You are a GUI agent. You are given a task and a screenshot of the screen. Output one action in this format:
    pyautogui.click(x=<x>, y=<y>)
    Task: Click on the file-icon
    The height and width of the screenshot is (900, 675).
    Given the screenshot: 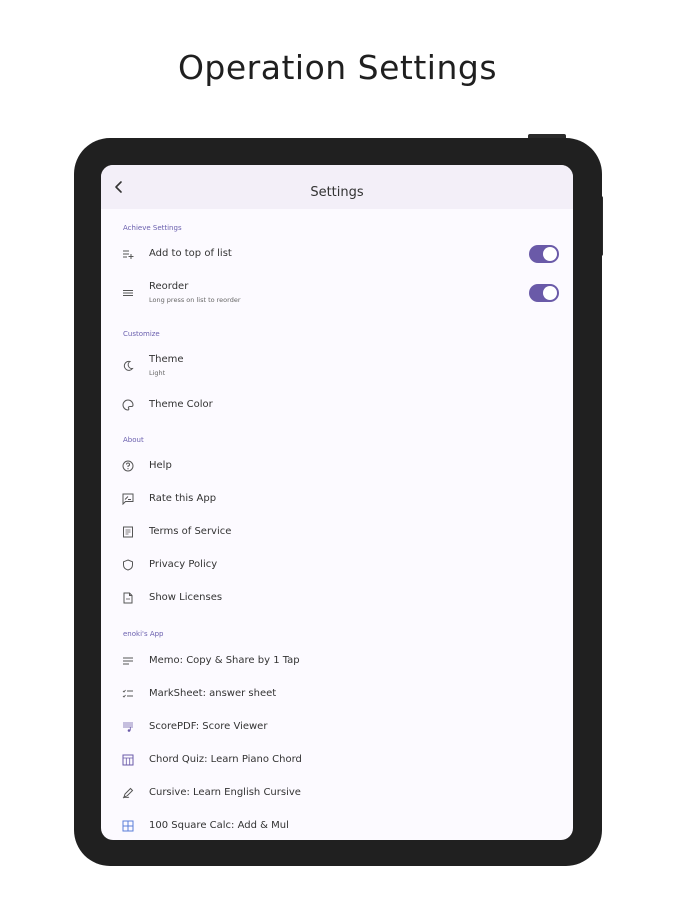 What is the action you would take?
    pyautogui.click(x=128, y=598)
    